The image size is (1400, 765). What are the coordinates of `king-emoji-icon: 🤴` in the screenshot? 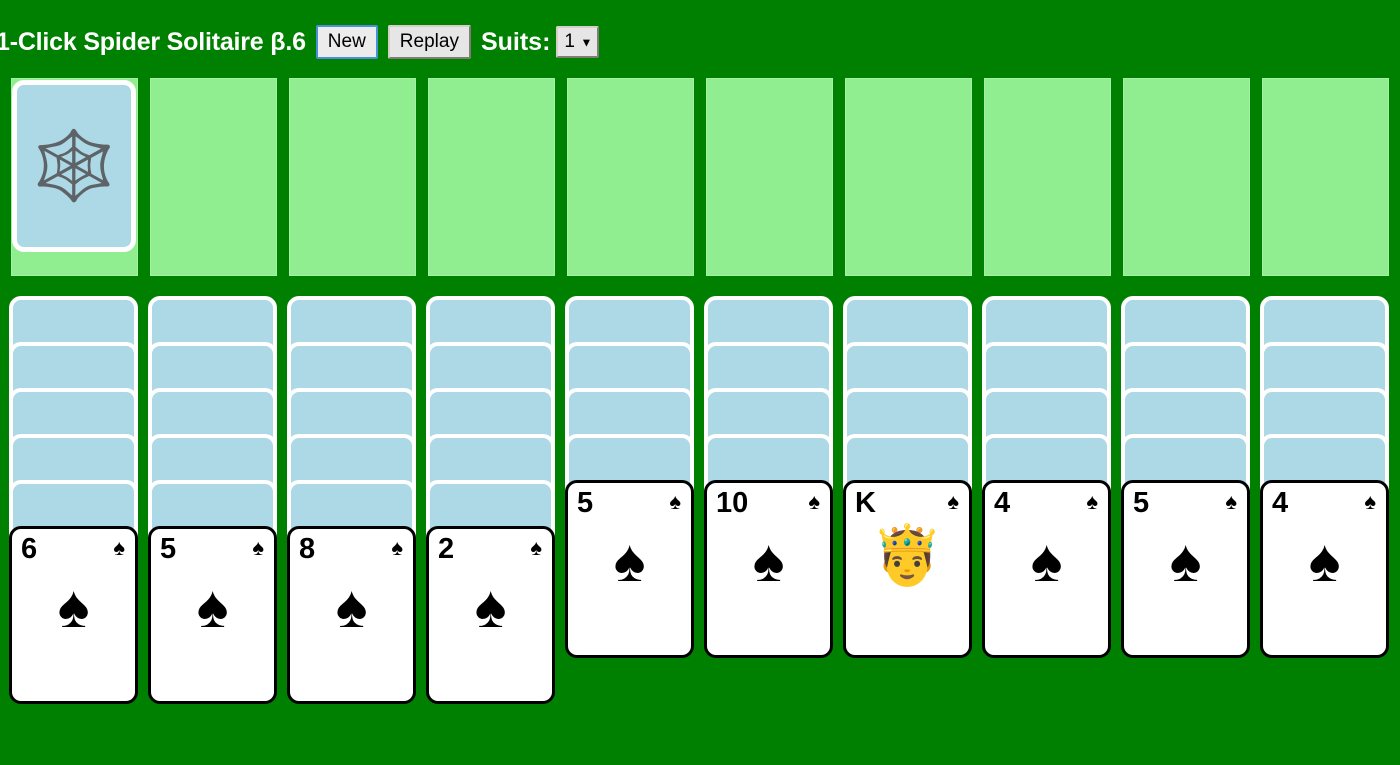 It's located at (907, 555).